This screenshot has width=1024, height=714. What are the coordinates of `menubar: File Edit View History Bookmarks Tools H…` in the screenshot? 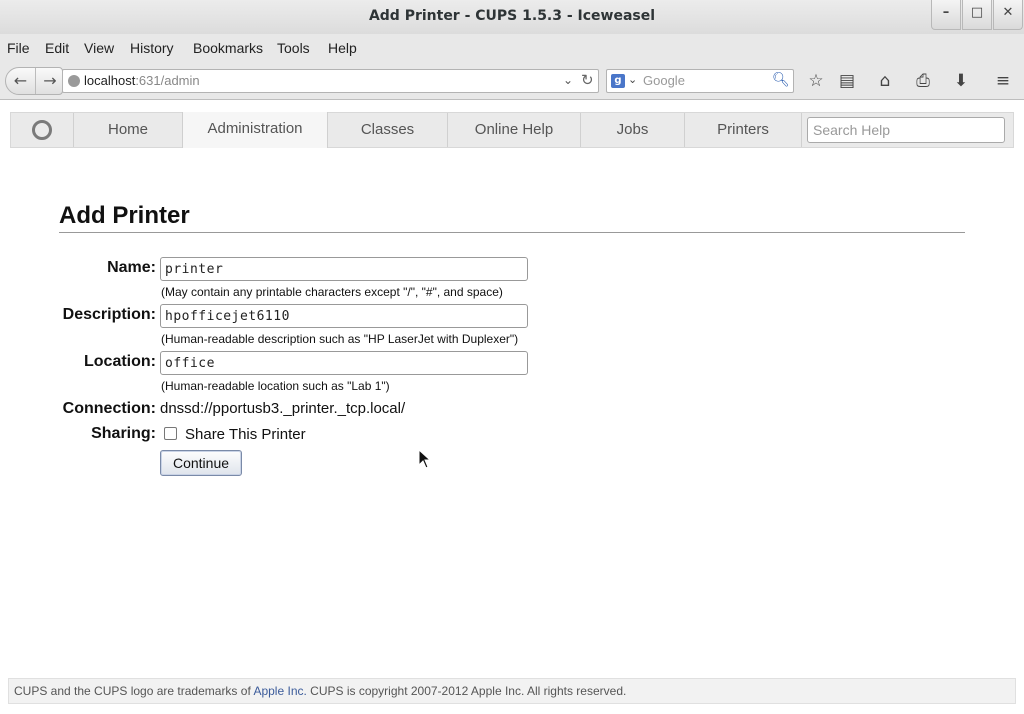 It's located at (512, 48).